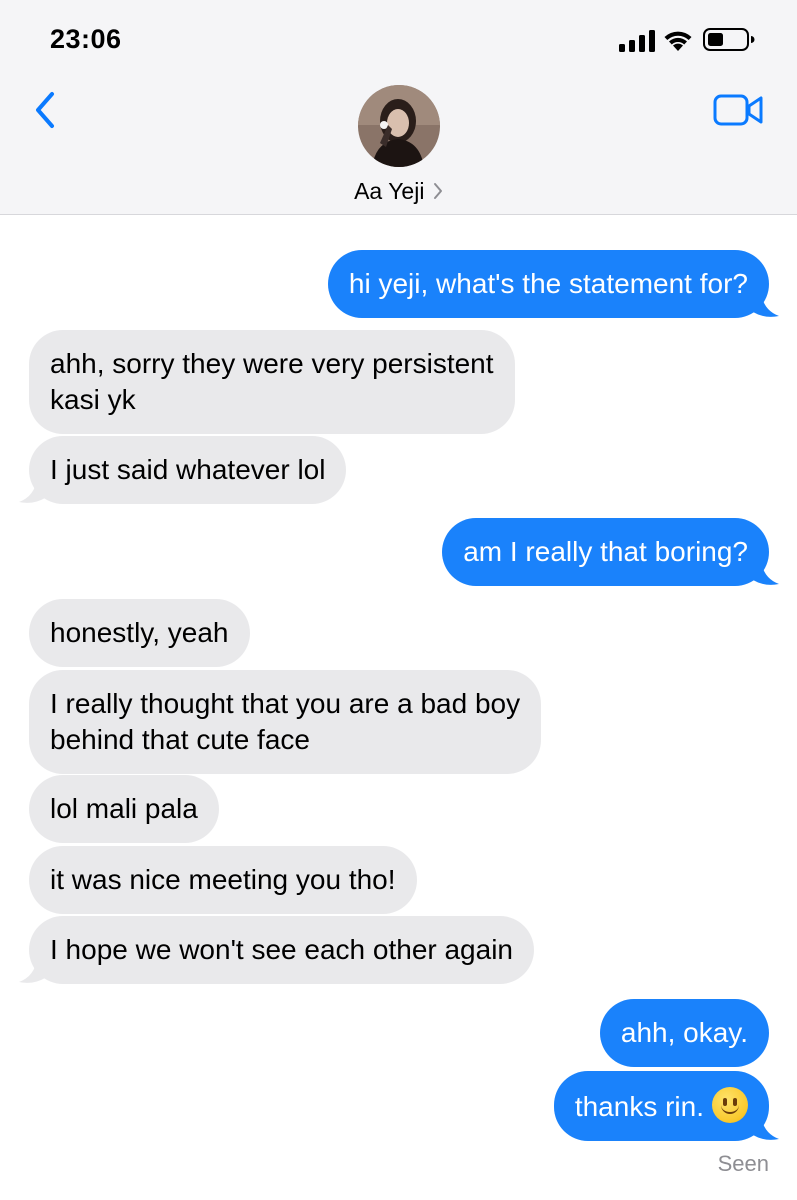  I want to click on status-icons, so click(689, 42).